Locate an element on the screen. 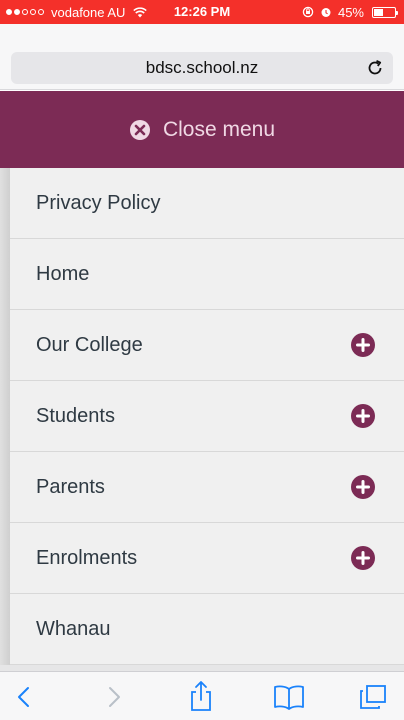 The width and height of the screenshot is (404, 720). signal-strength-icon is located at coordinates (25, 12).